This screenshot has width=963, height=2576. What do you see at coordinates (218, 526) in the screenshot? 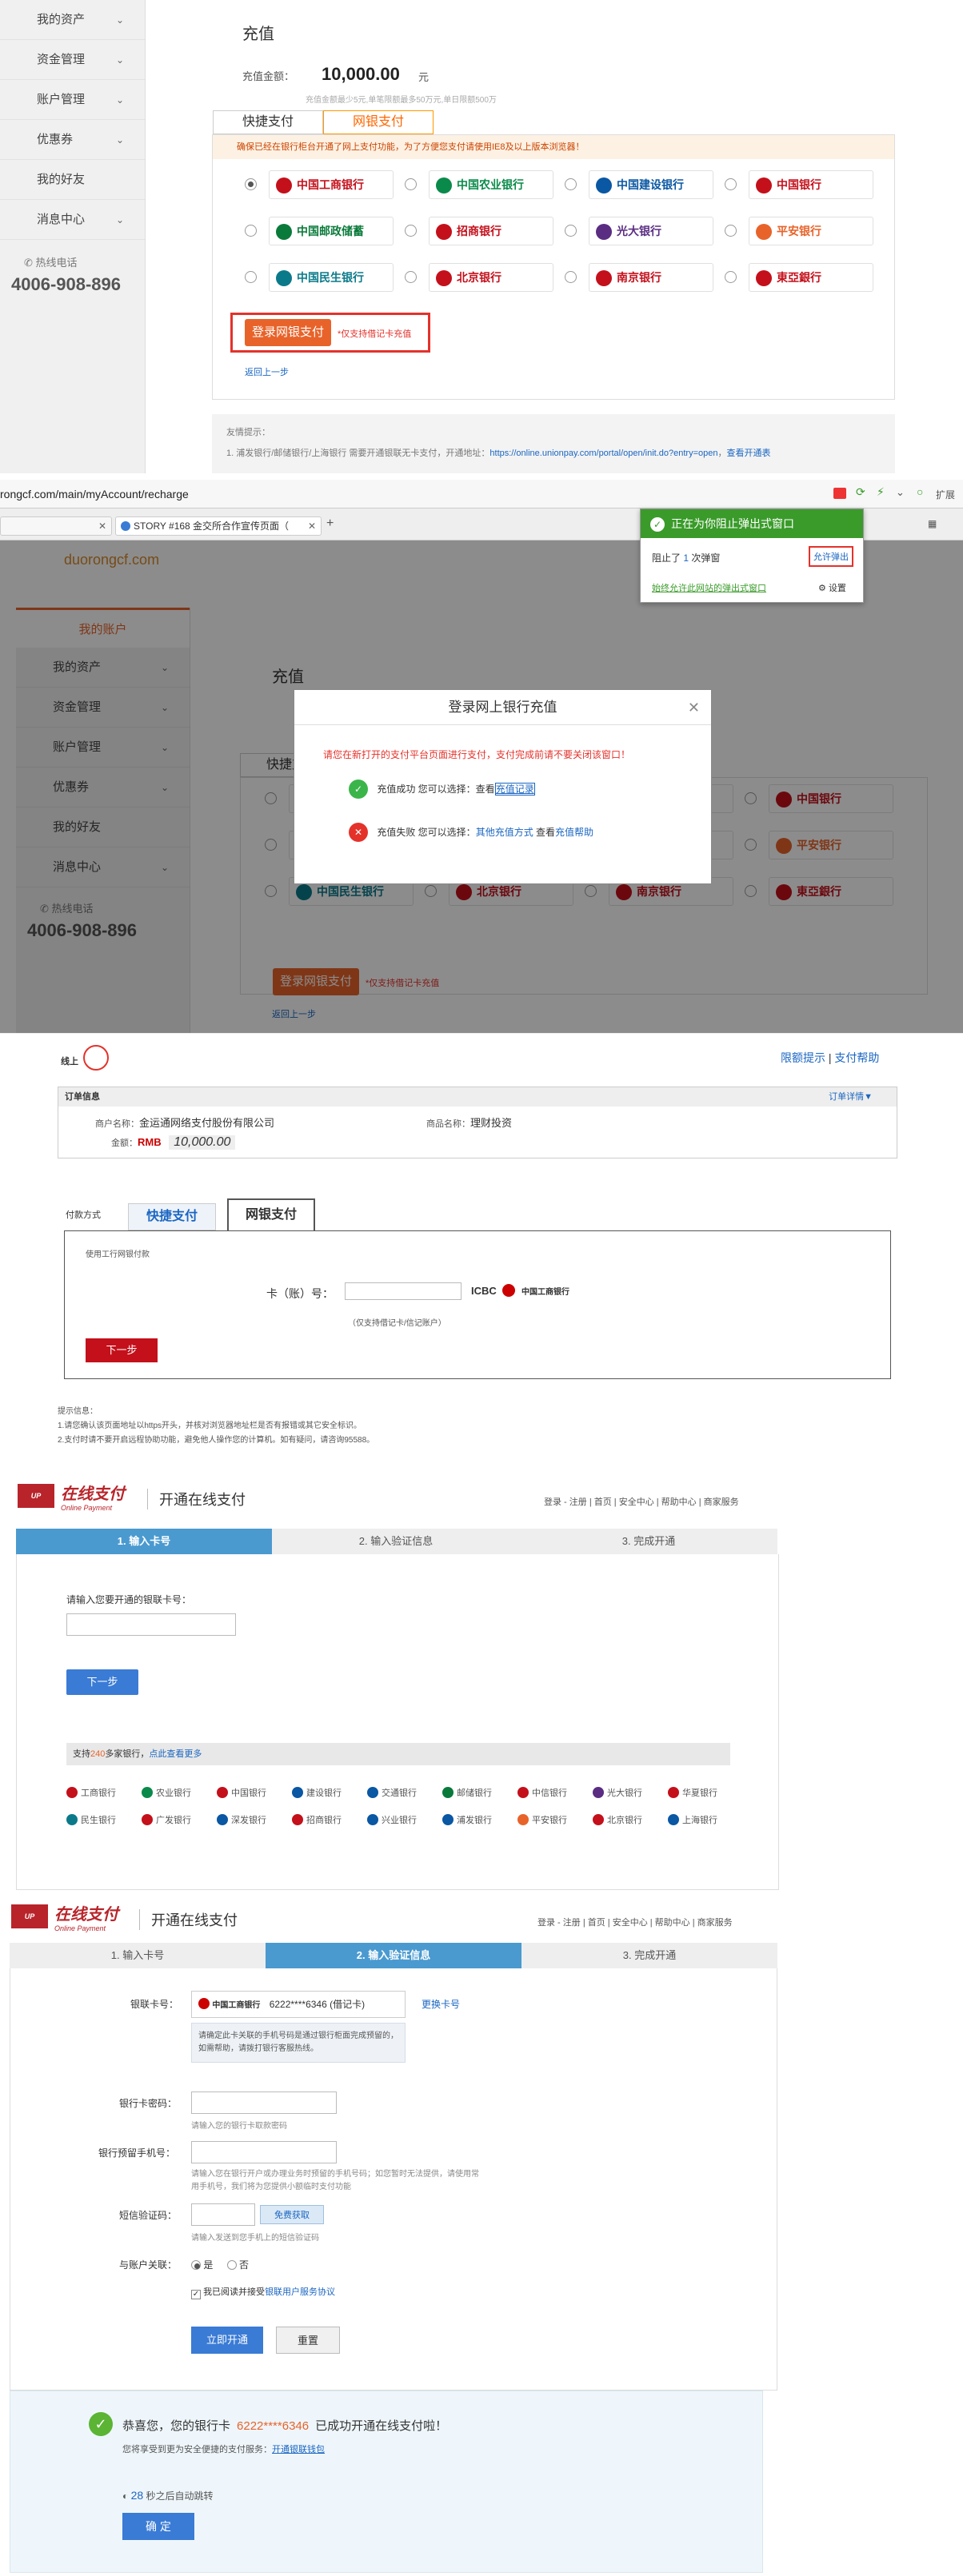
I see `tab-story: STORY #168 金交所合作宣传页面（ ✕` at bounding box center [218, 526].